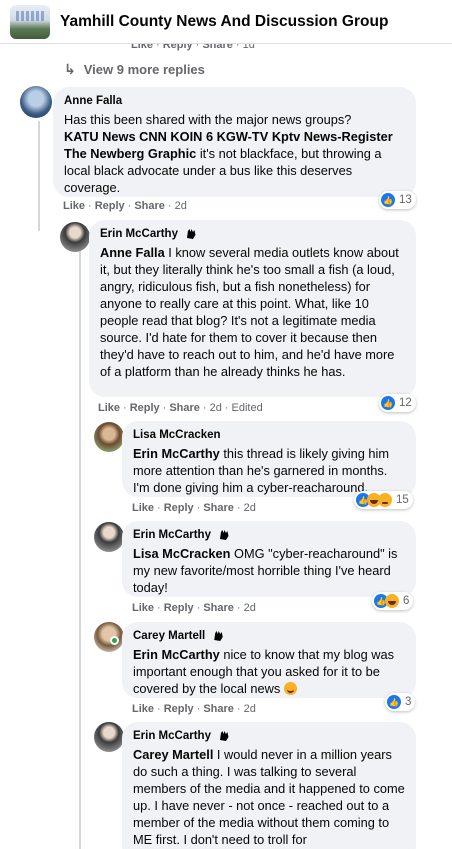 The image size is (452, 849). What do you see at coordinates (114, 640) in the screenshot?
I see `online-status-indicator` at bounding box center [114, 640].